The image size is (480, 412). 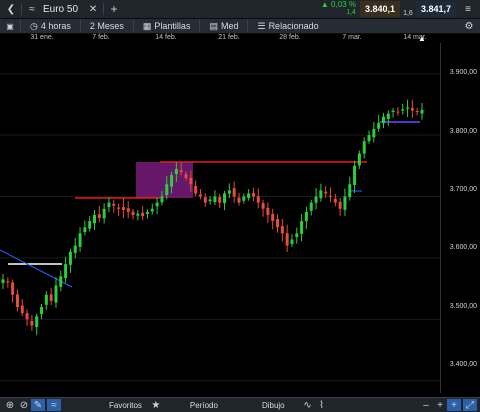 What do you see at coordinates (468, 9) in the screenshot?
I see `menu-icon: ≡` at bounding box center [468, 9].